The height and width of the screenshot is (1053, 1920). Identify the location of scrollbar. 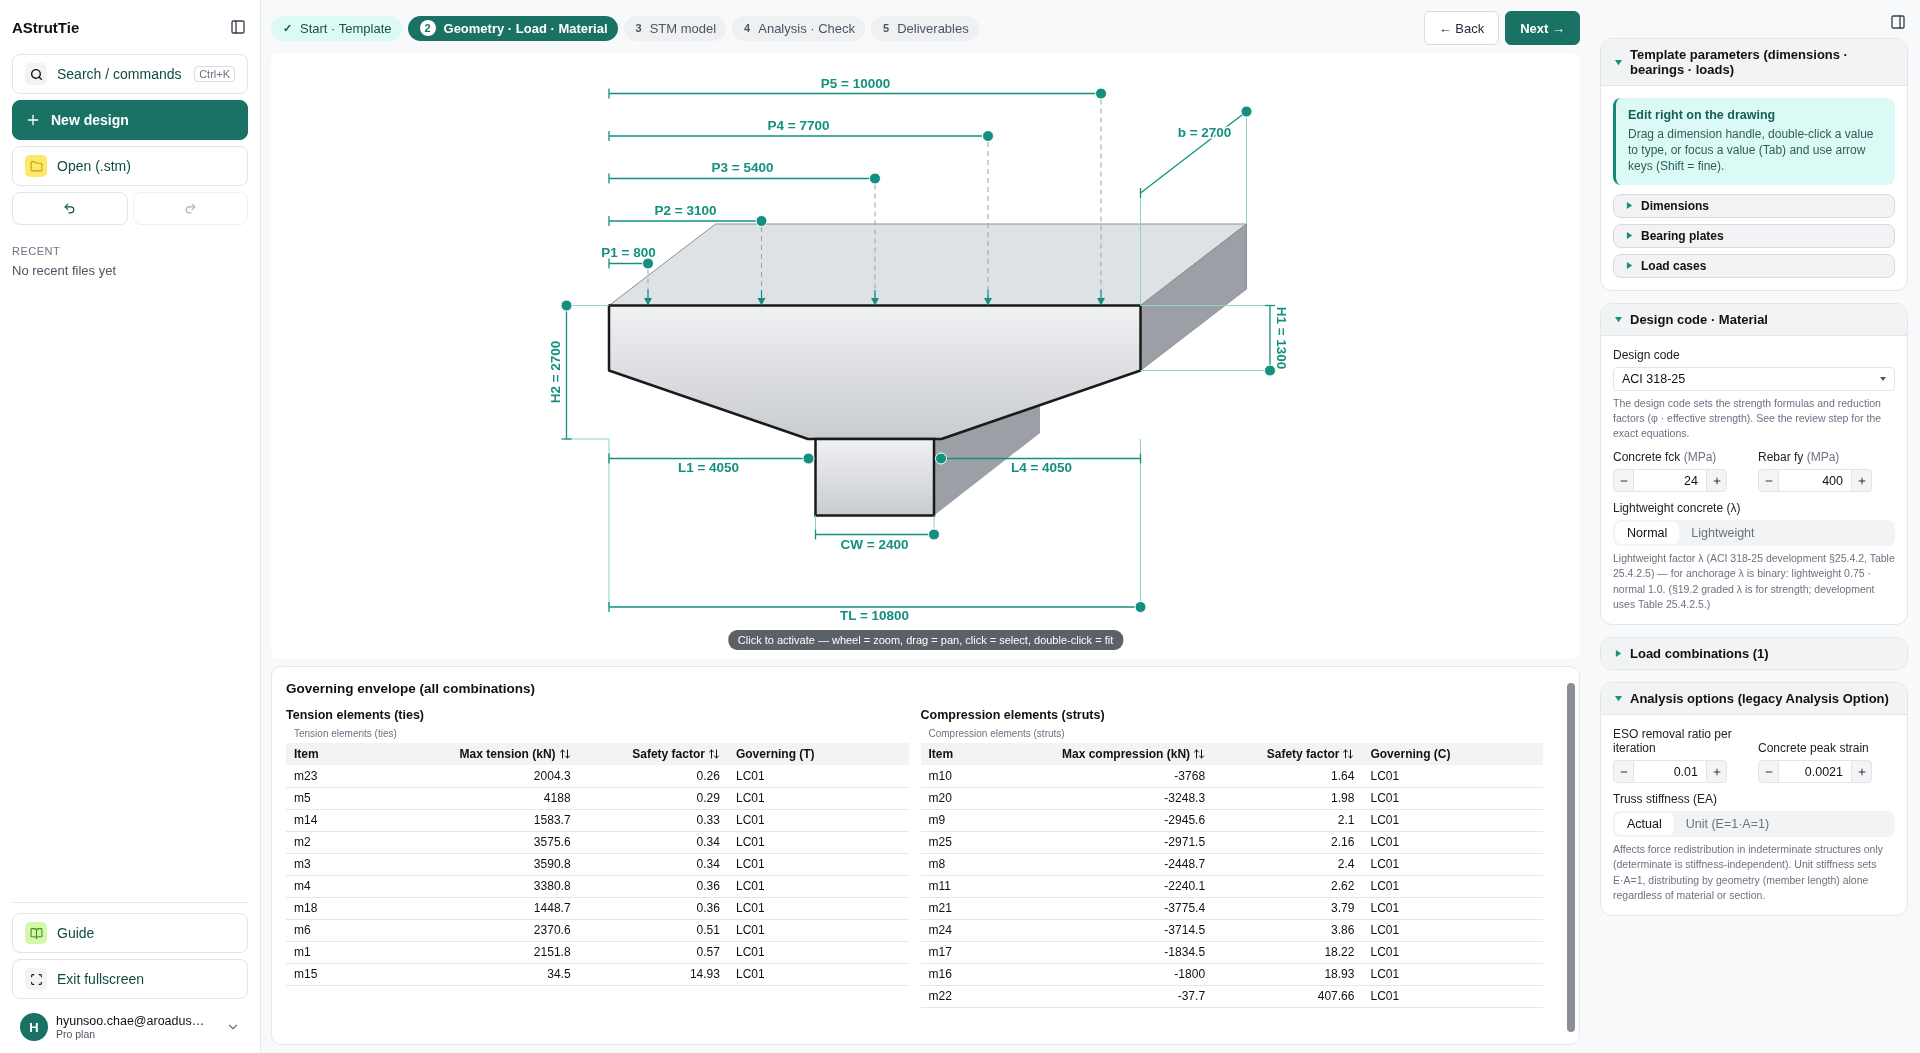
(1571, 857).